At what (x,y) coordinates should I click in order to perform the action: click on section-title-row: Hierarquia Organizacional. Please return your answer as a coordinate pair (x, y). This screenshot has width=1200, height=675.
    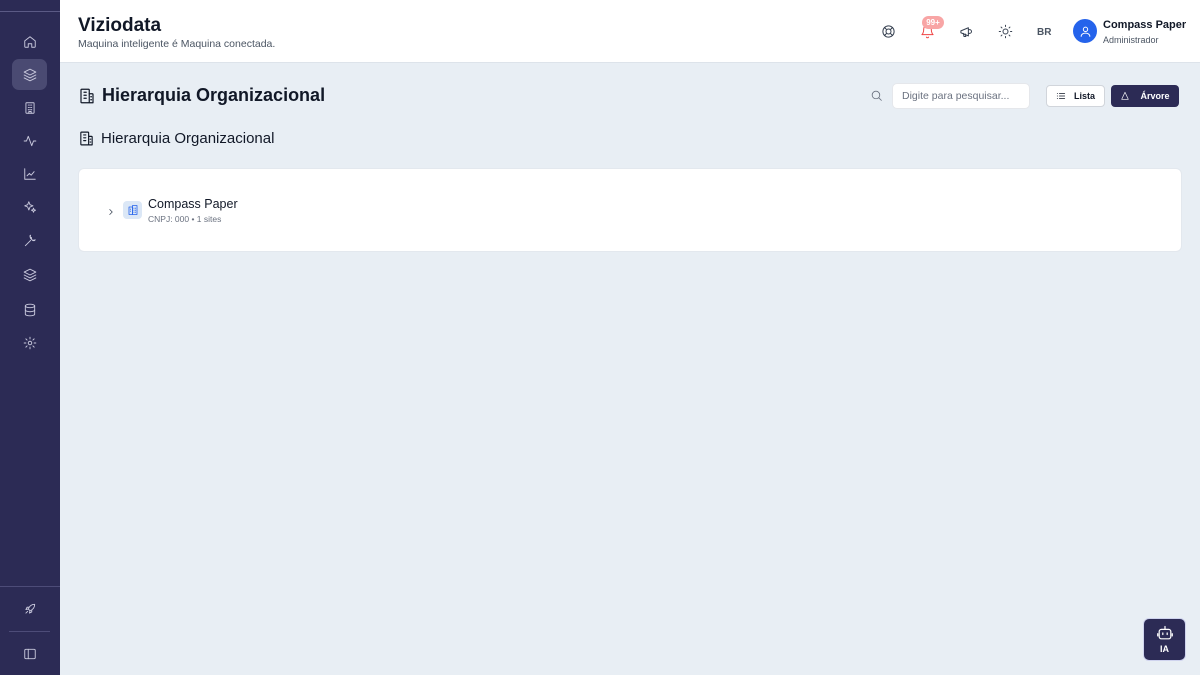
    Looking at the image, I should click on (176, 138).